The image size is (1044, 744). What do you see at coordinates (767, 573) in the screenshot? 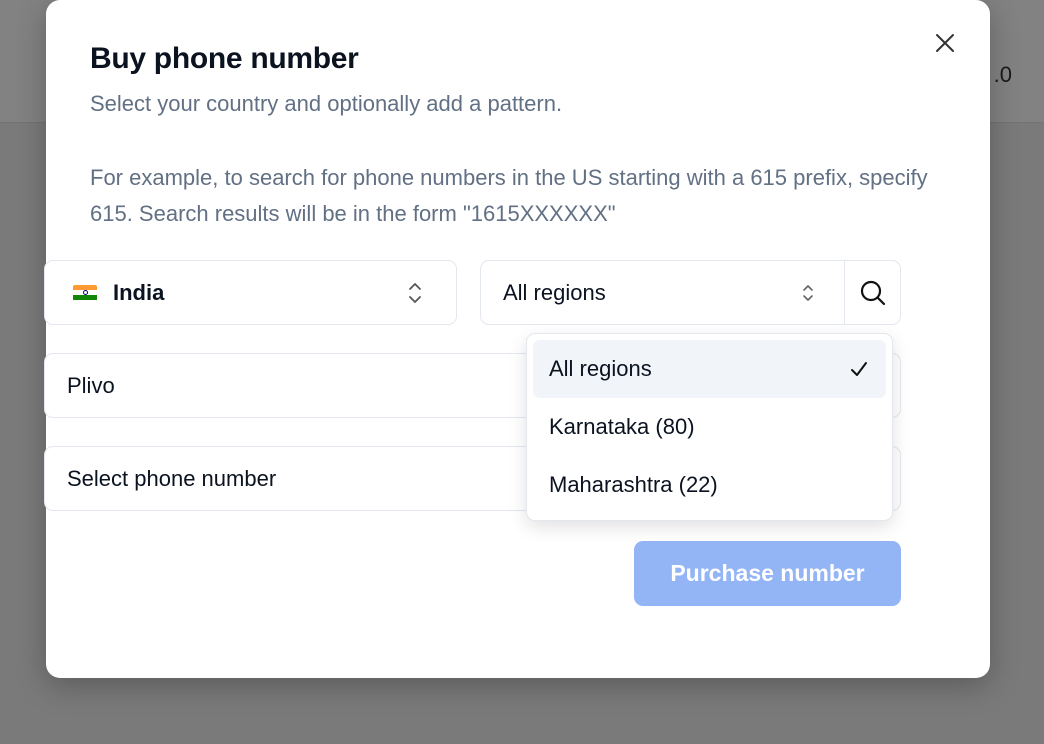
I see `purchase-number-button: Purchase number` at bounding box center [767, 573].